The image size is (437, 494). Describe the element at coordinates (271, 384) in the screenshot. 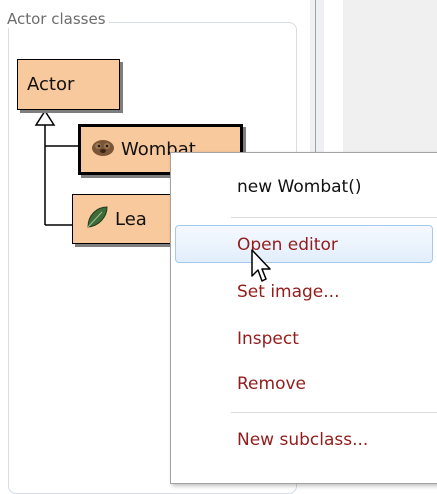

I see `menu-item-remove: Remove` at that location.